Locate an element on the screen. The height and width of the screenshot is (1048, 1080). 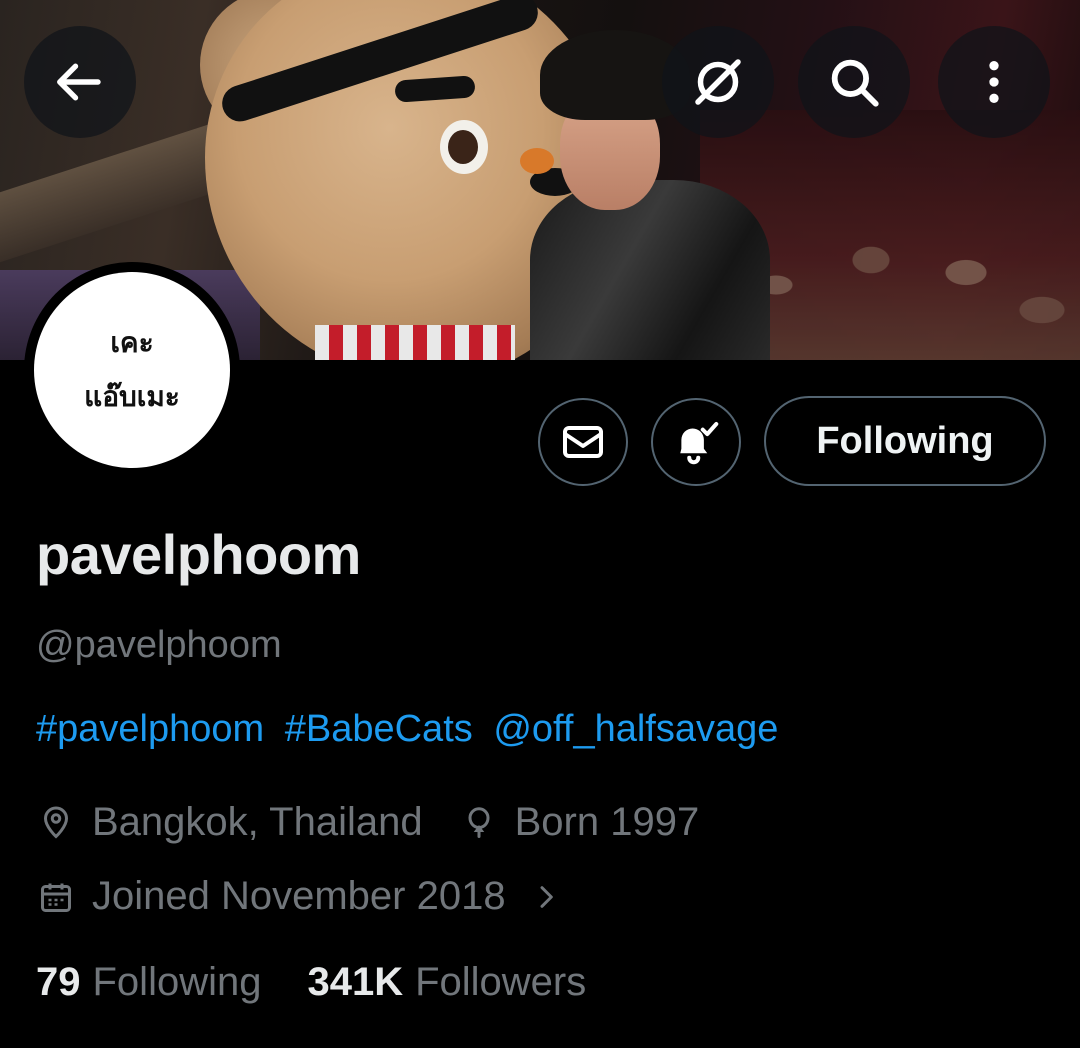
joined-date-text: Joined November 2018 is located at coordinates (299, 896).